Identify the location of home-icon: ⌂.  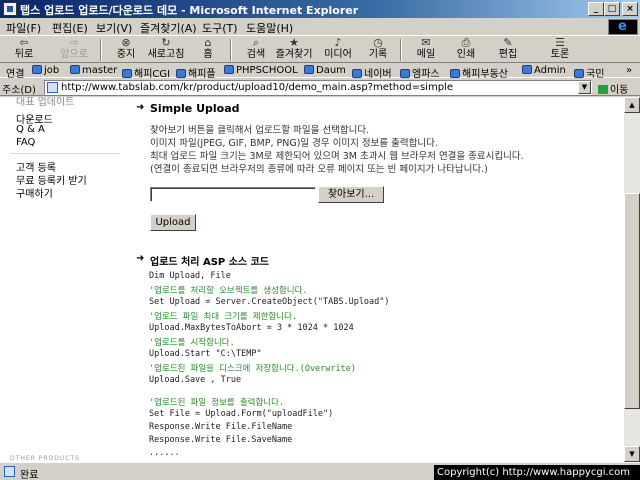
(208, 42).